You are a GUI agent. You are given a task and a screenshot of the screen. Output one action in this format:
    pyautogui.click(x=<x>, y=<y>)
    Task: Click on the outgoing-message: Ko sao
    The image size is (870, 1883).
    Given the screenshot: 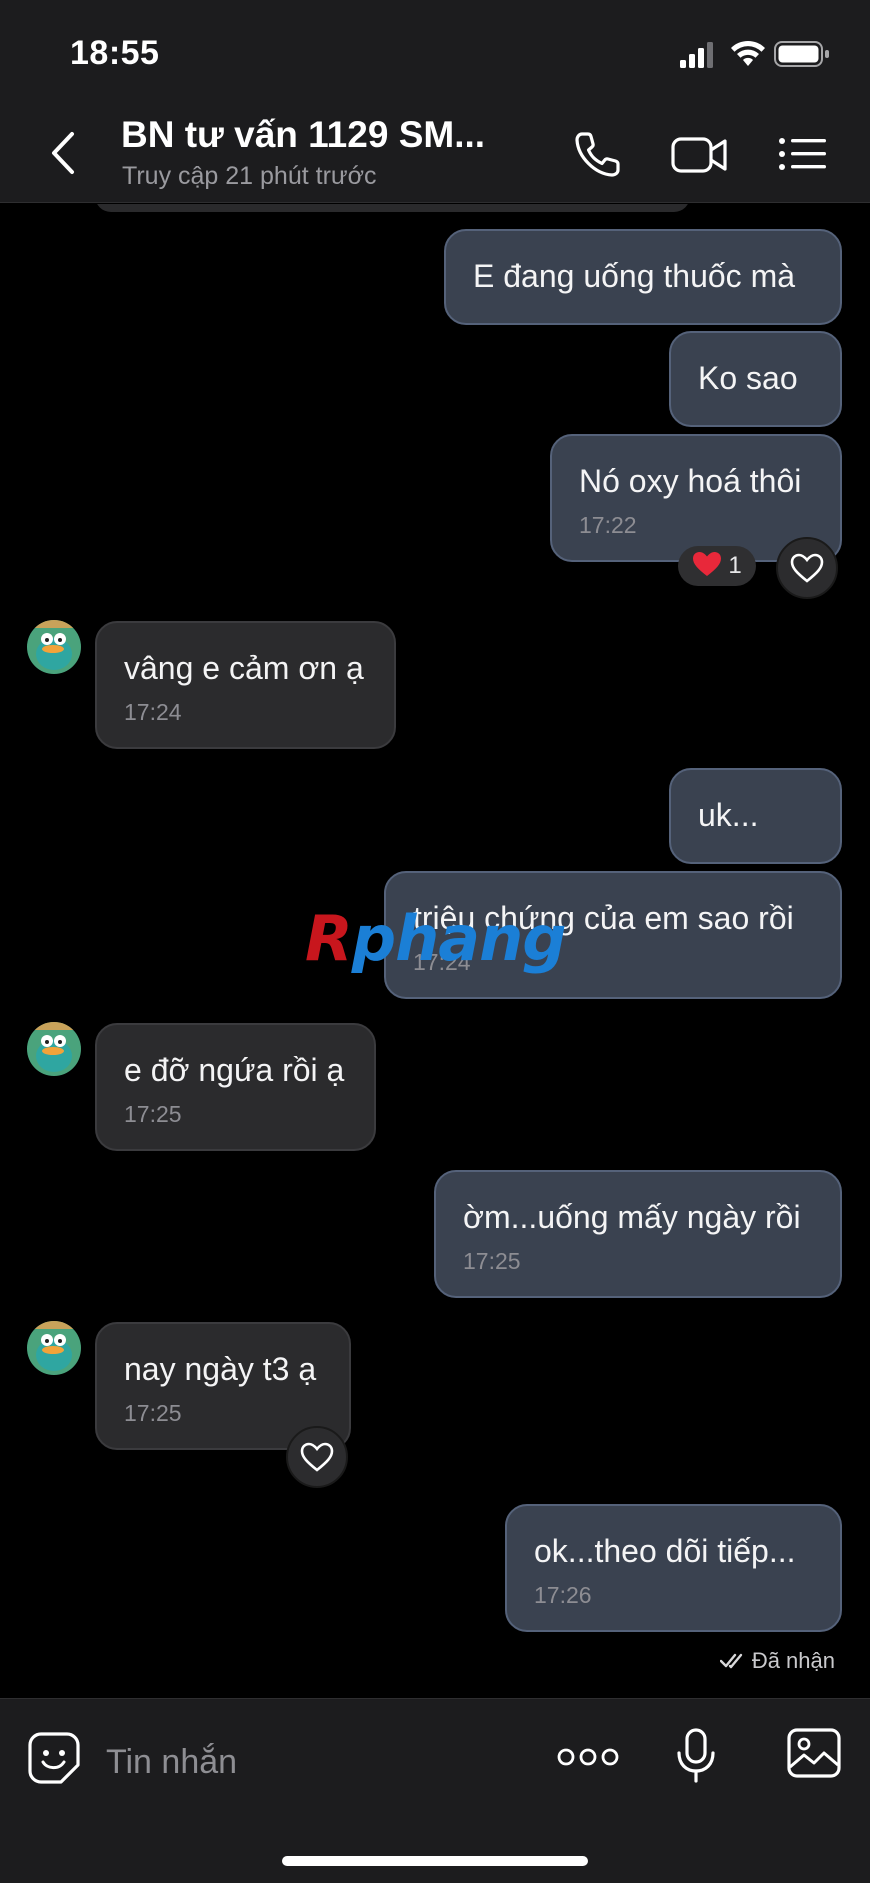 What is the action you would take?
    pyautogui.click(x=755, y=379)
    